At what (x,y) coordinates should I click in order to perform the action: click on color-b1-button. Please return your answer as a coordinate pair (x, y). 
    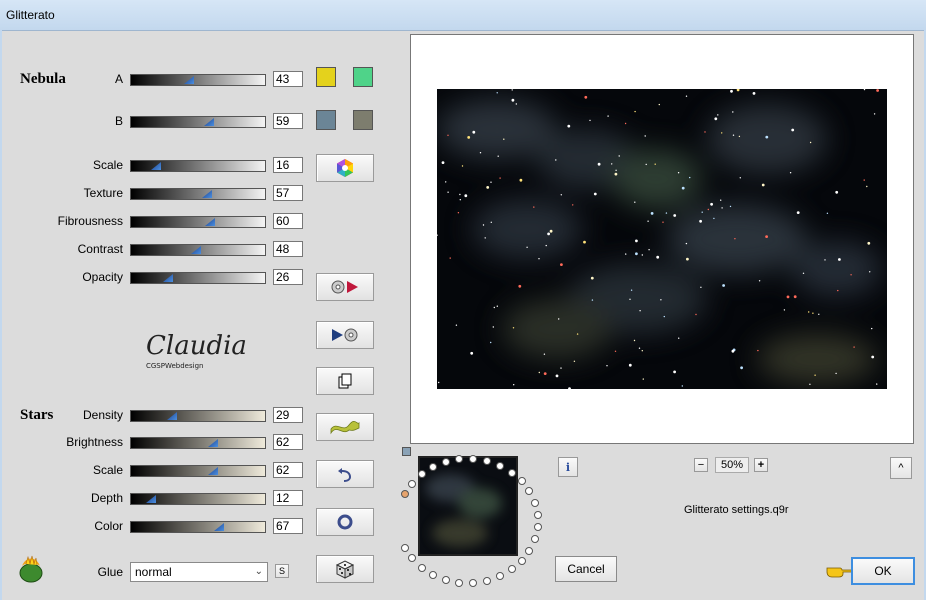
    Looking at the image, I should click on (326, 120).